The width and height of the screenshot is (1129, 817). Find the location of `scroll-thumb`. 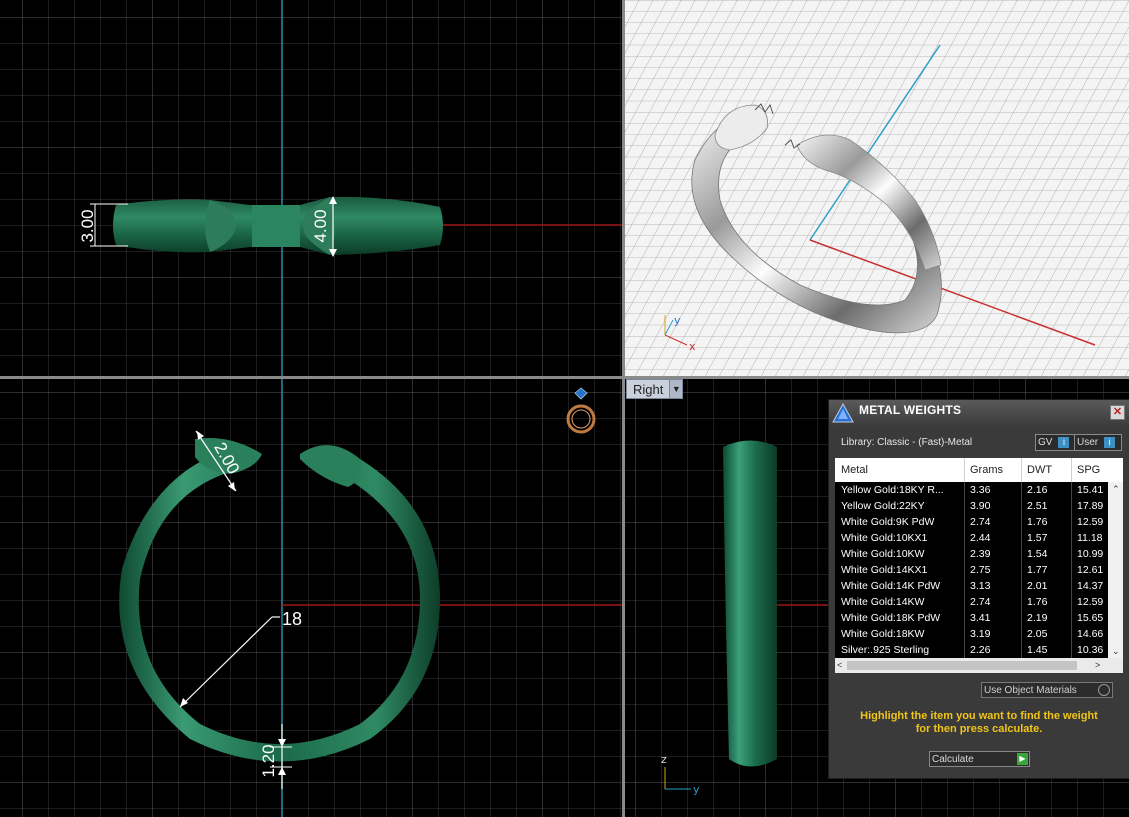

scroll-thumb is located at coordinates (962, 665).